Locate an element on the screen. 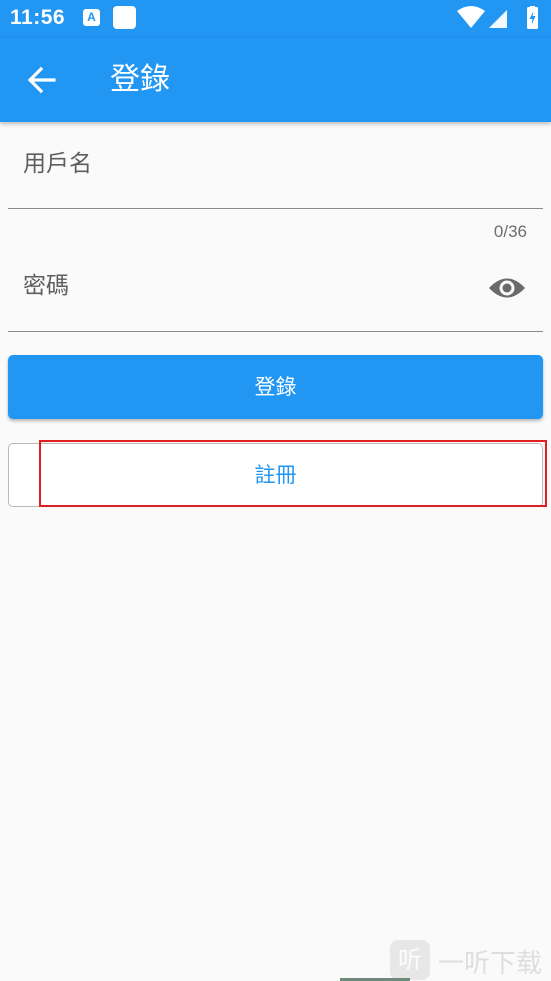 This screenshot has width=551, height=981. watermark-text: 一听下载 is located at coordinates (490, 964).